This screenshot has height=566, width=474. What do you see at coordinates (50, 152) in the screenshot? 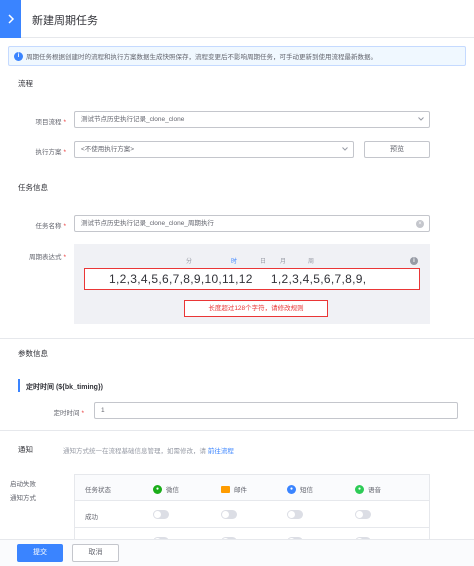
I see `exec-plan-label: 执行方案 *` at bounding box center [50, 152].